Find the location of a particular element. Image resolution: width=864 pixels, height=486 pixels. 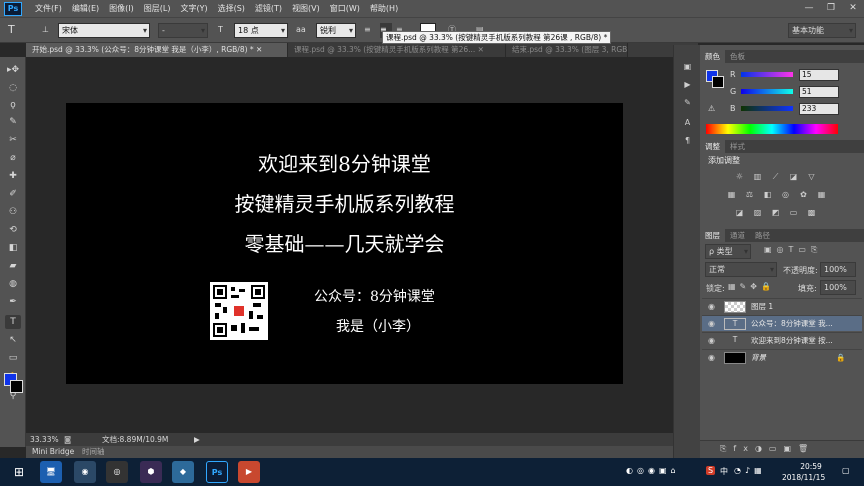

computer-icon: 🖥 is located at coordinates (51, 472).